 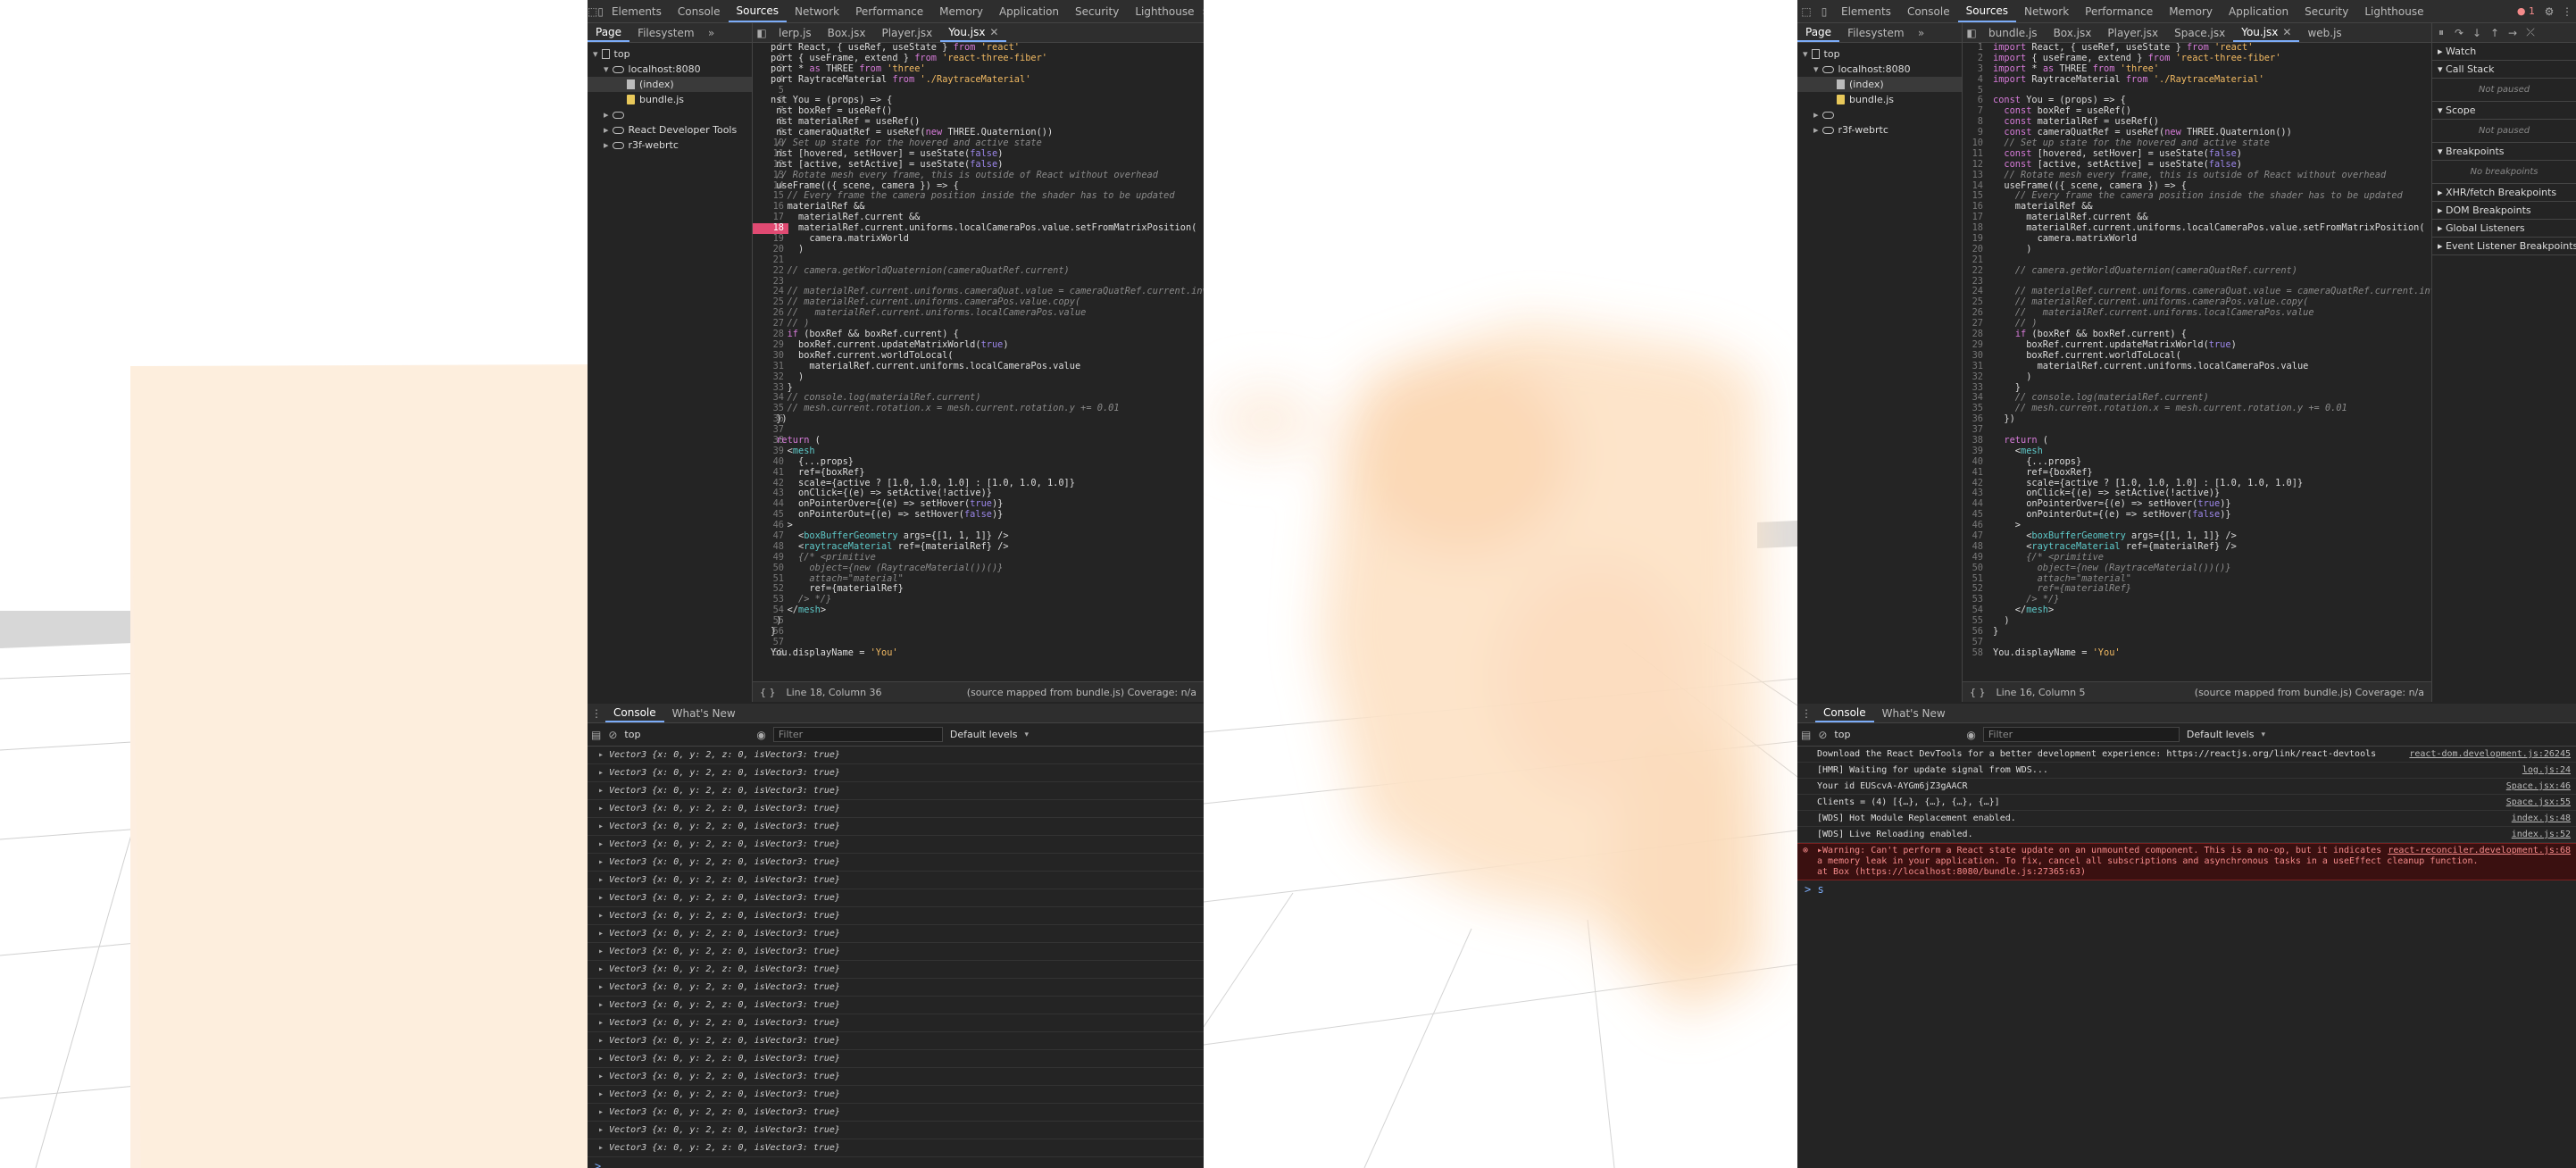 I want to click on line-number: 3, so click(x=1975, y=69).